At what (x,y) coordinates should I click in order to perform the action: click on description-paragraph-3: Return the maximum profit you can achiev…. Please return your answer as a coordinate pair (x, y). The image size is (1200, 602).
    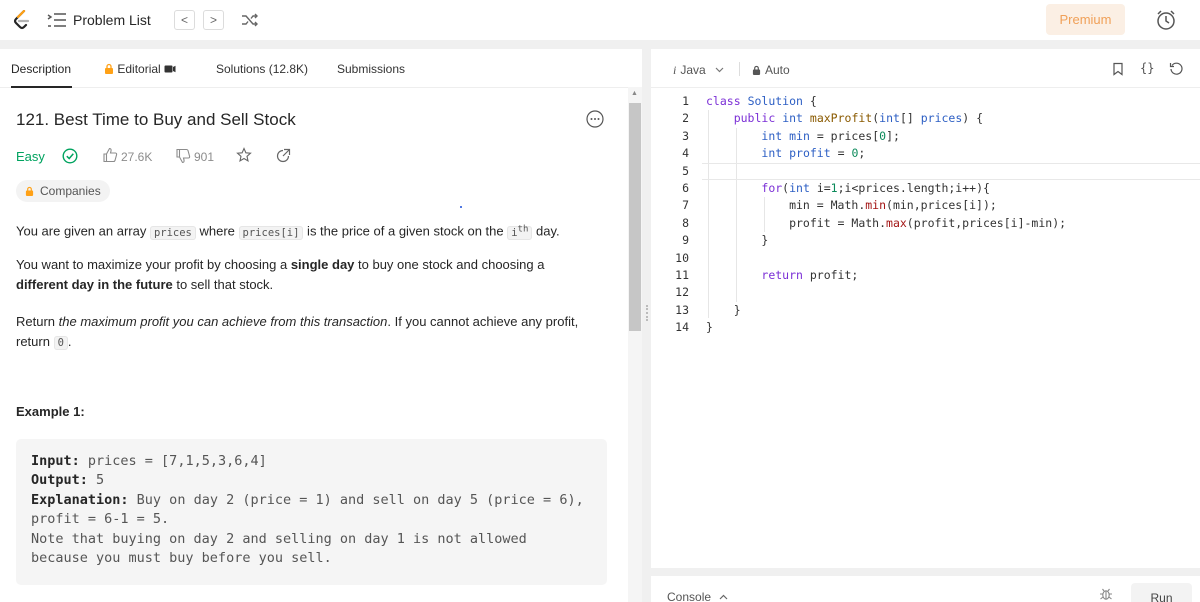
    Looking at the image, I should click on (297, 332).